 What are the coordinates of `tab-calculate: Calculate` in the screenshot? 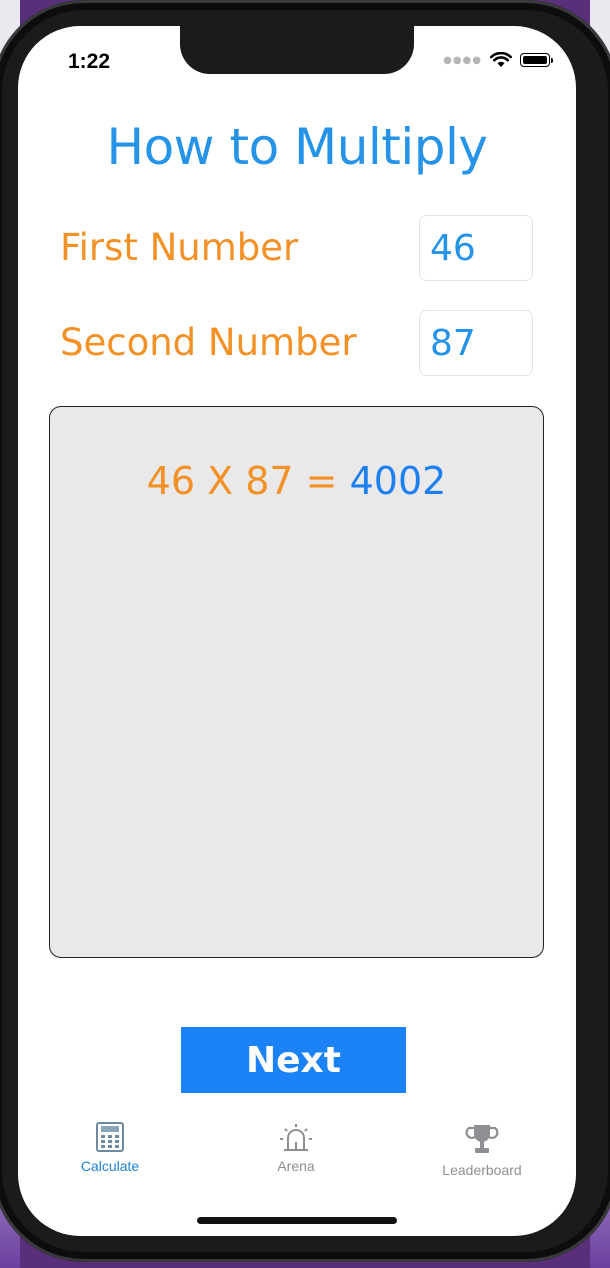 It's located at (110, 1148).